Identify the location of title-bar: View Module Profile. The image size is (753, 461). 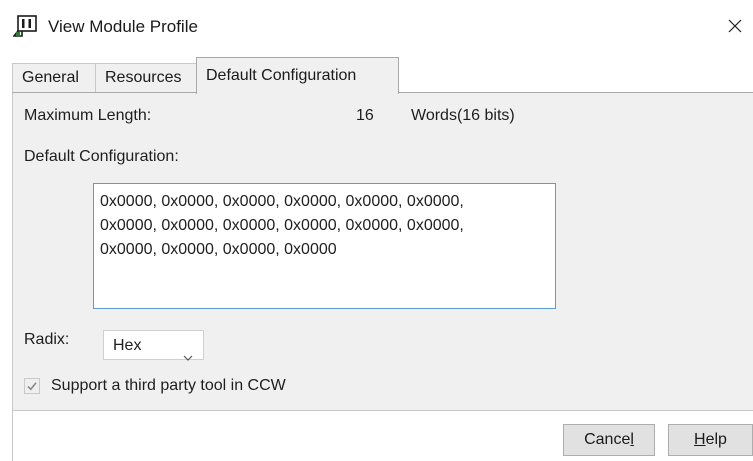
(376, 27).